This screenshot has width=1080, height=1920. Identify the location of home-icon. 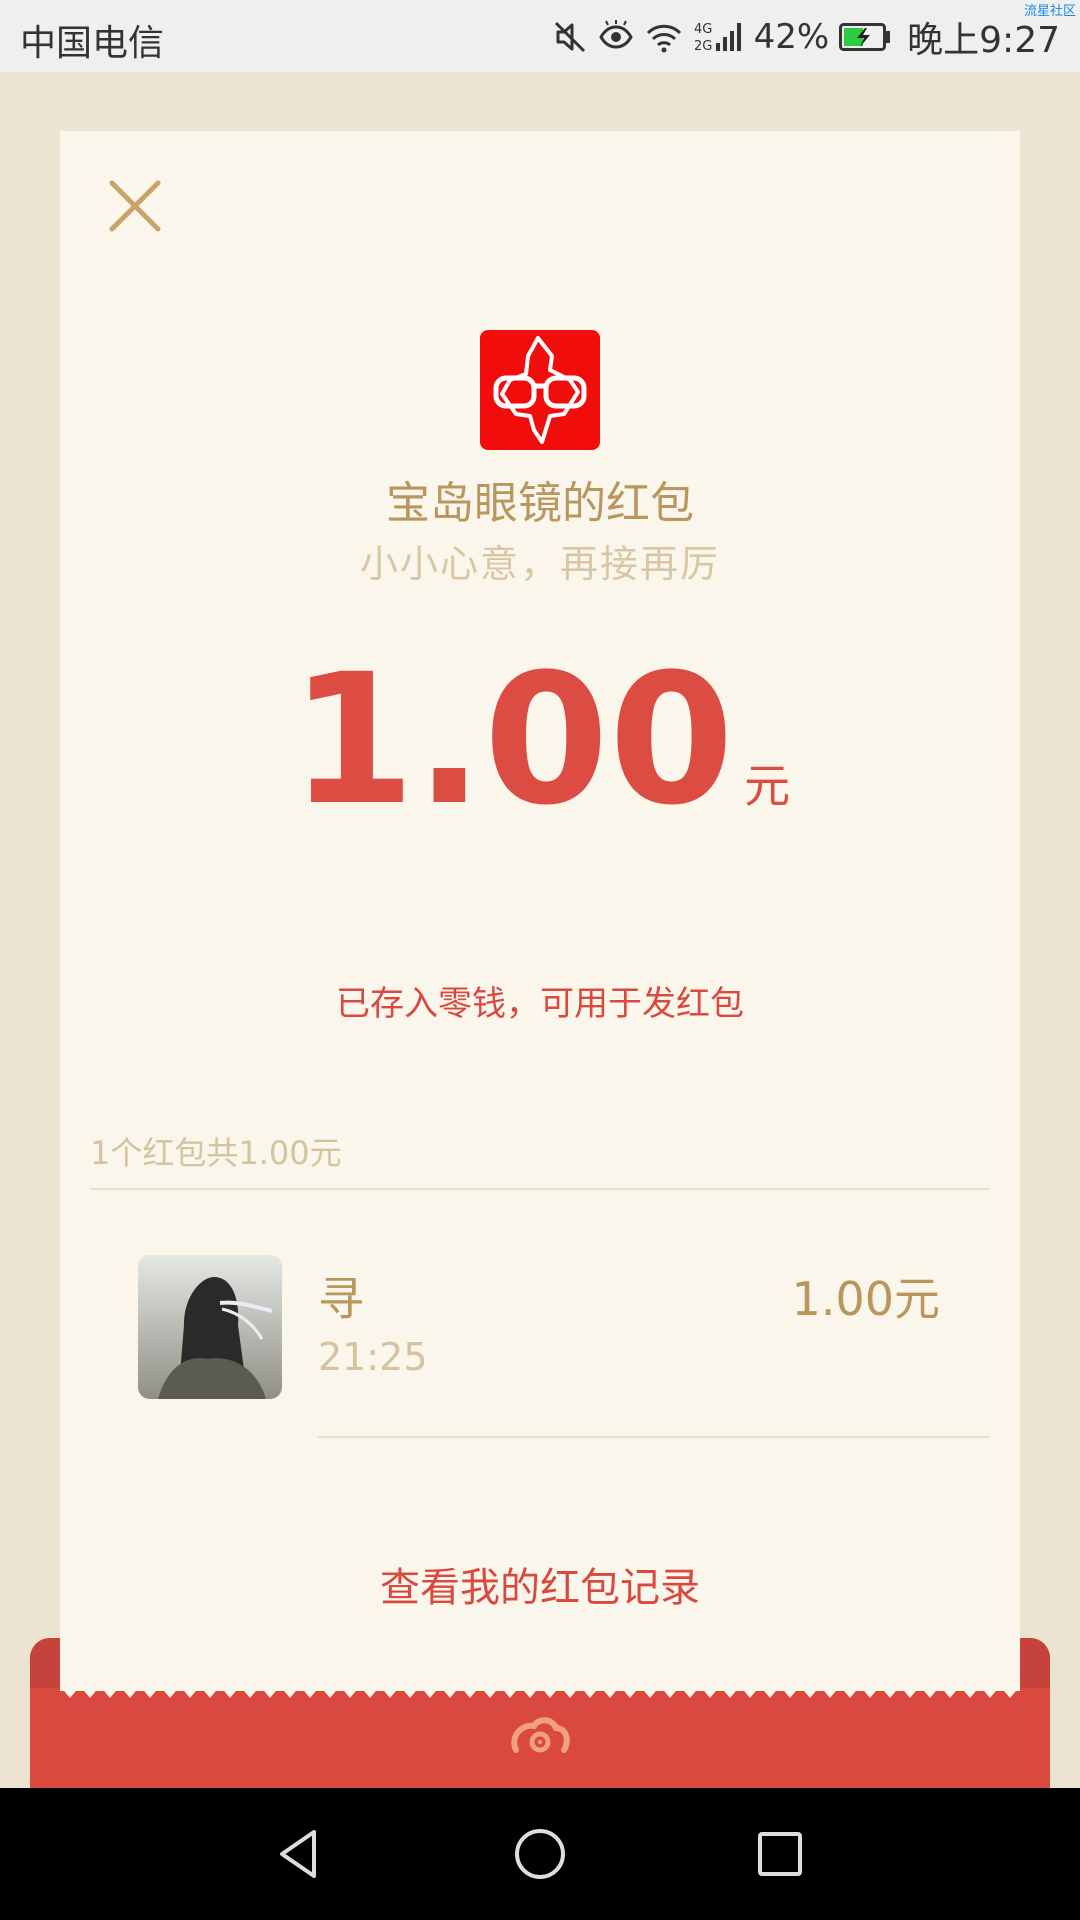
(540, 1854).